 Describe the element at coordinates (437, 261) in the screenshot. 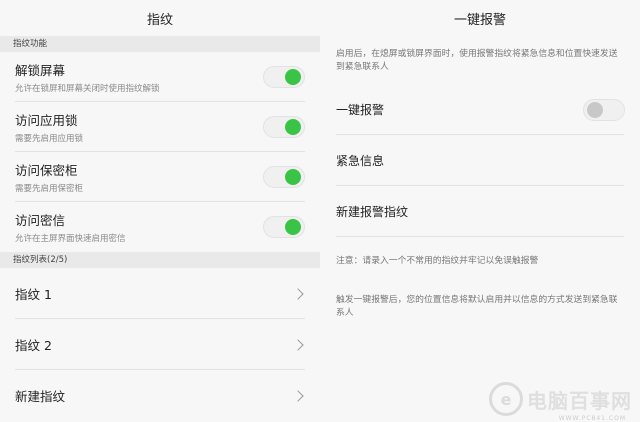

I see `alarm-note: 注意：请录入一个不常用的指纹并牢记以免误触报警` at that location.